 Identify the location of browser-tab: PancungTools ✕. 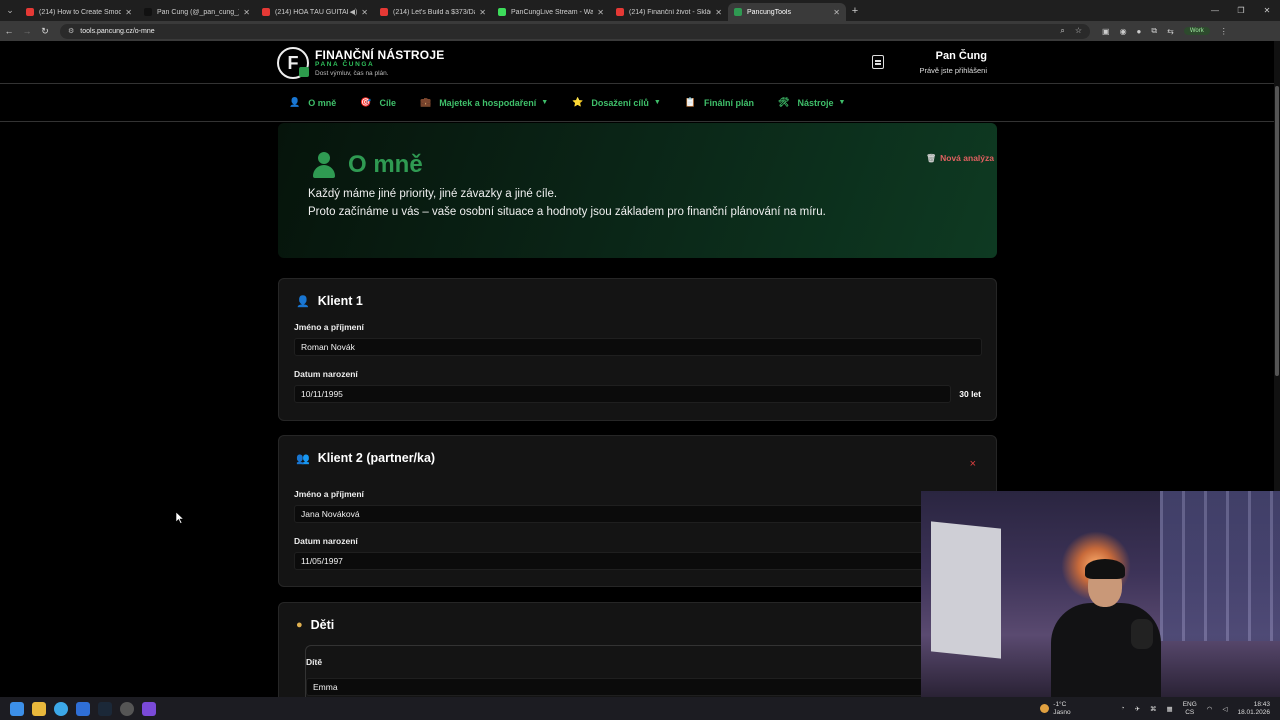
(787, 12).